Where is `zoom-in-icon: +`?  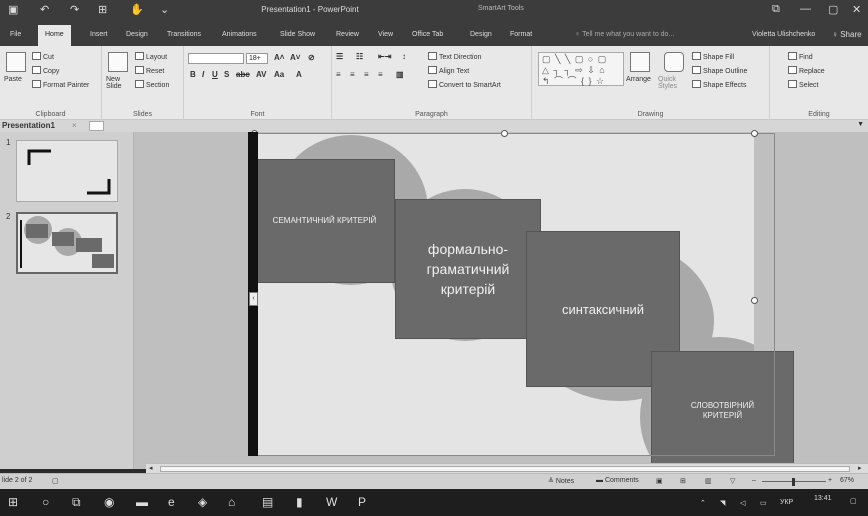
zoom-in-icon: + is located at coordinates (830, 480).